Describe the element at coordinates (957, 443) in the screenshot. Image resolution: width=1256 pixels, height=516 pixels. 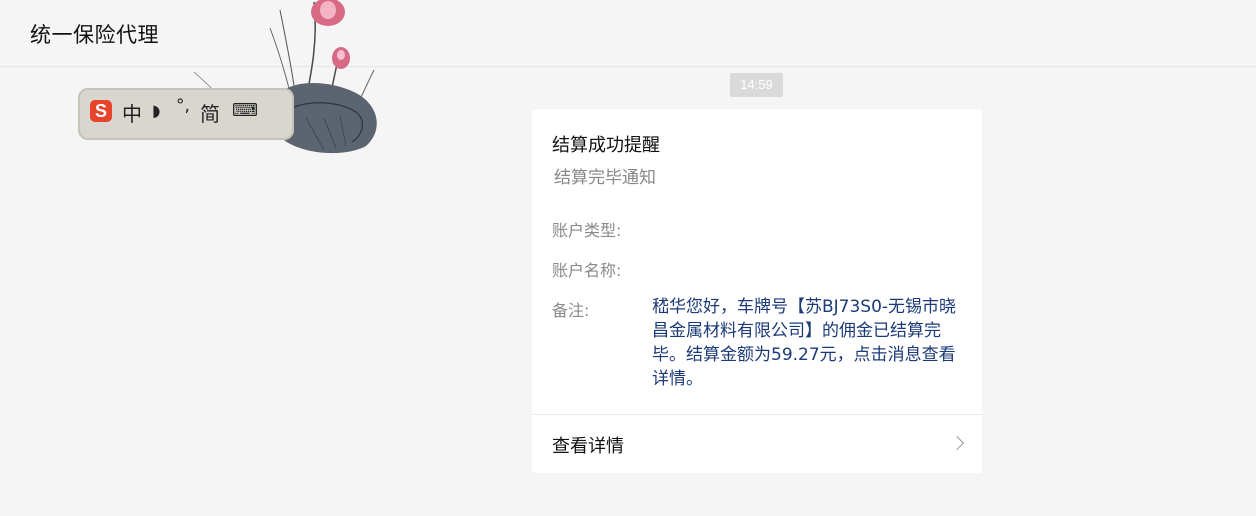
I see `chevron-right-icon` at that location.